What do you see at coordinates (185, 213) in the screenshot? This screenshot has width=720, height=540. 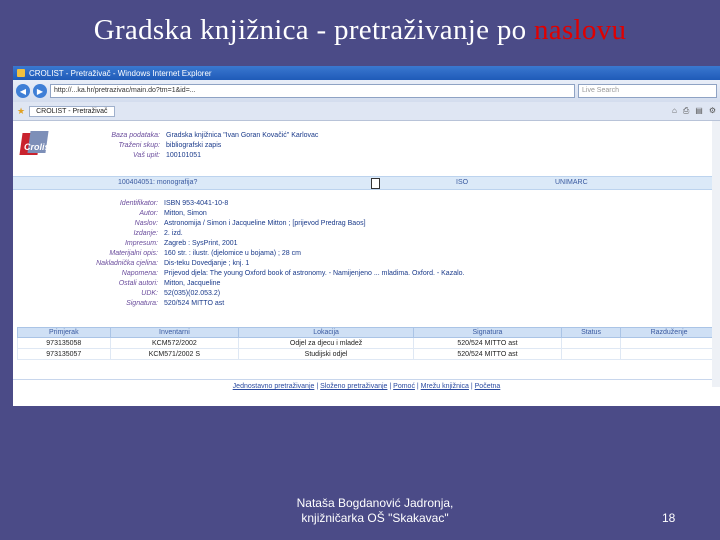 I see `field-value: Mitton, Simon` at bounding box center [185, 213].